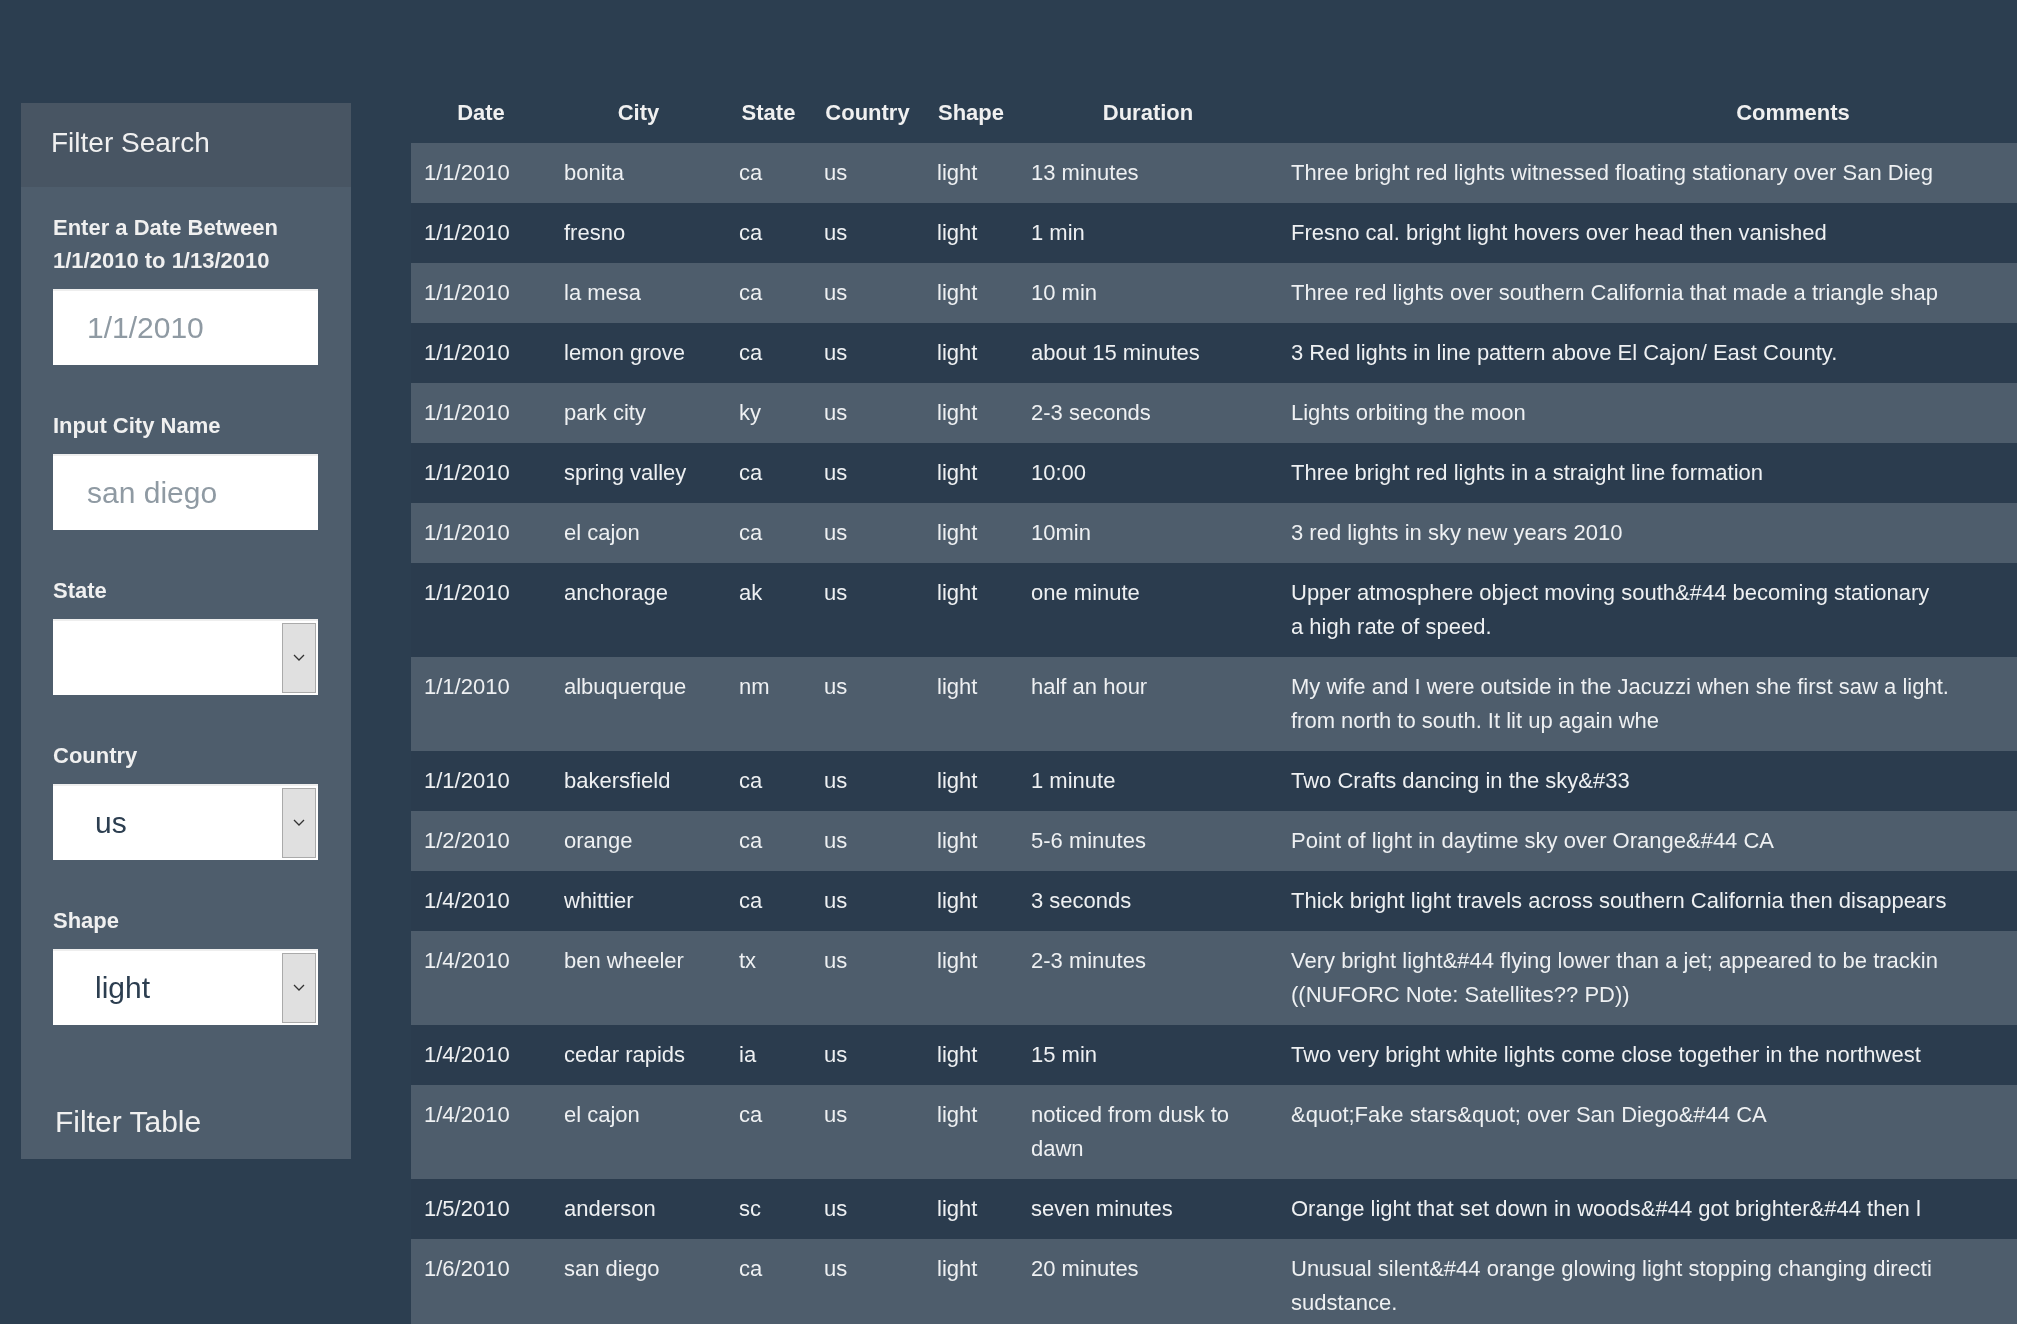 This screenshot has height=1324, width=2017. What do you see at coordinates (1101, 1209) in the screenshot?
I see `duration-cell-text: seven minutes` at bounding box center [1101, 1209].